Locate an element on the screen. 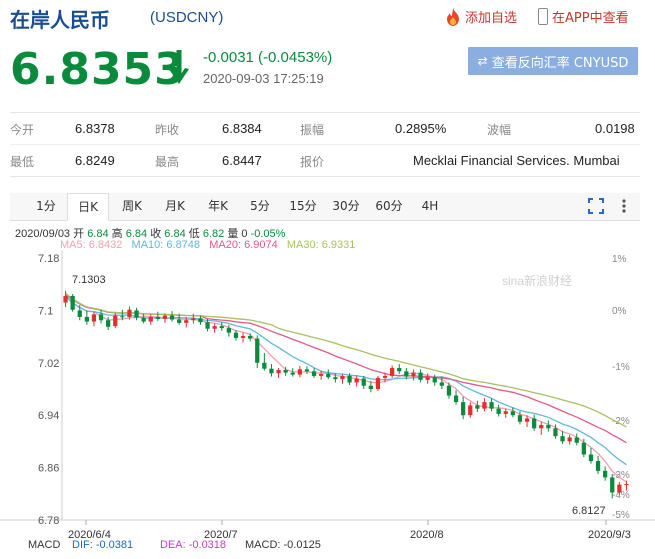  stats-row: 今开 6.8378 昨收 6.8384 振幅 0.2895% 波幅 0.0198 is located at coordinates (325, 129).